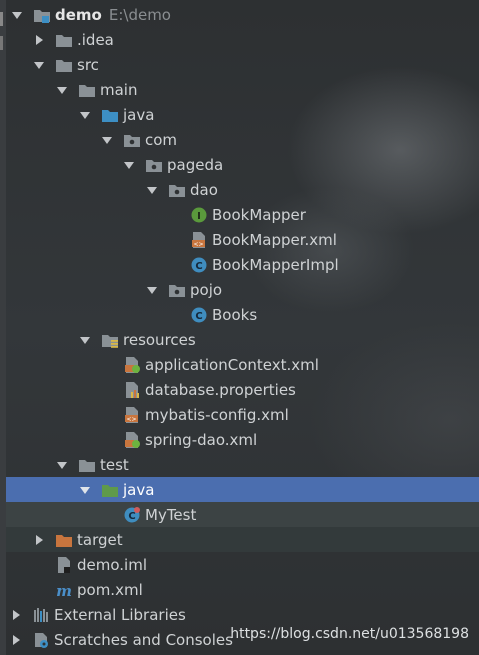  What do you see at coordinates (132, 390) in the screenshot?
I see `properties-file-icon` at bounding box center [132, 390].